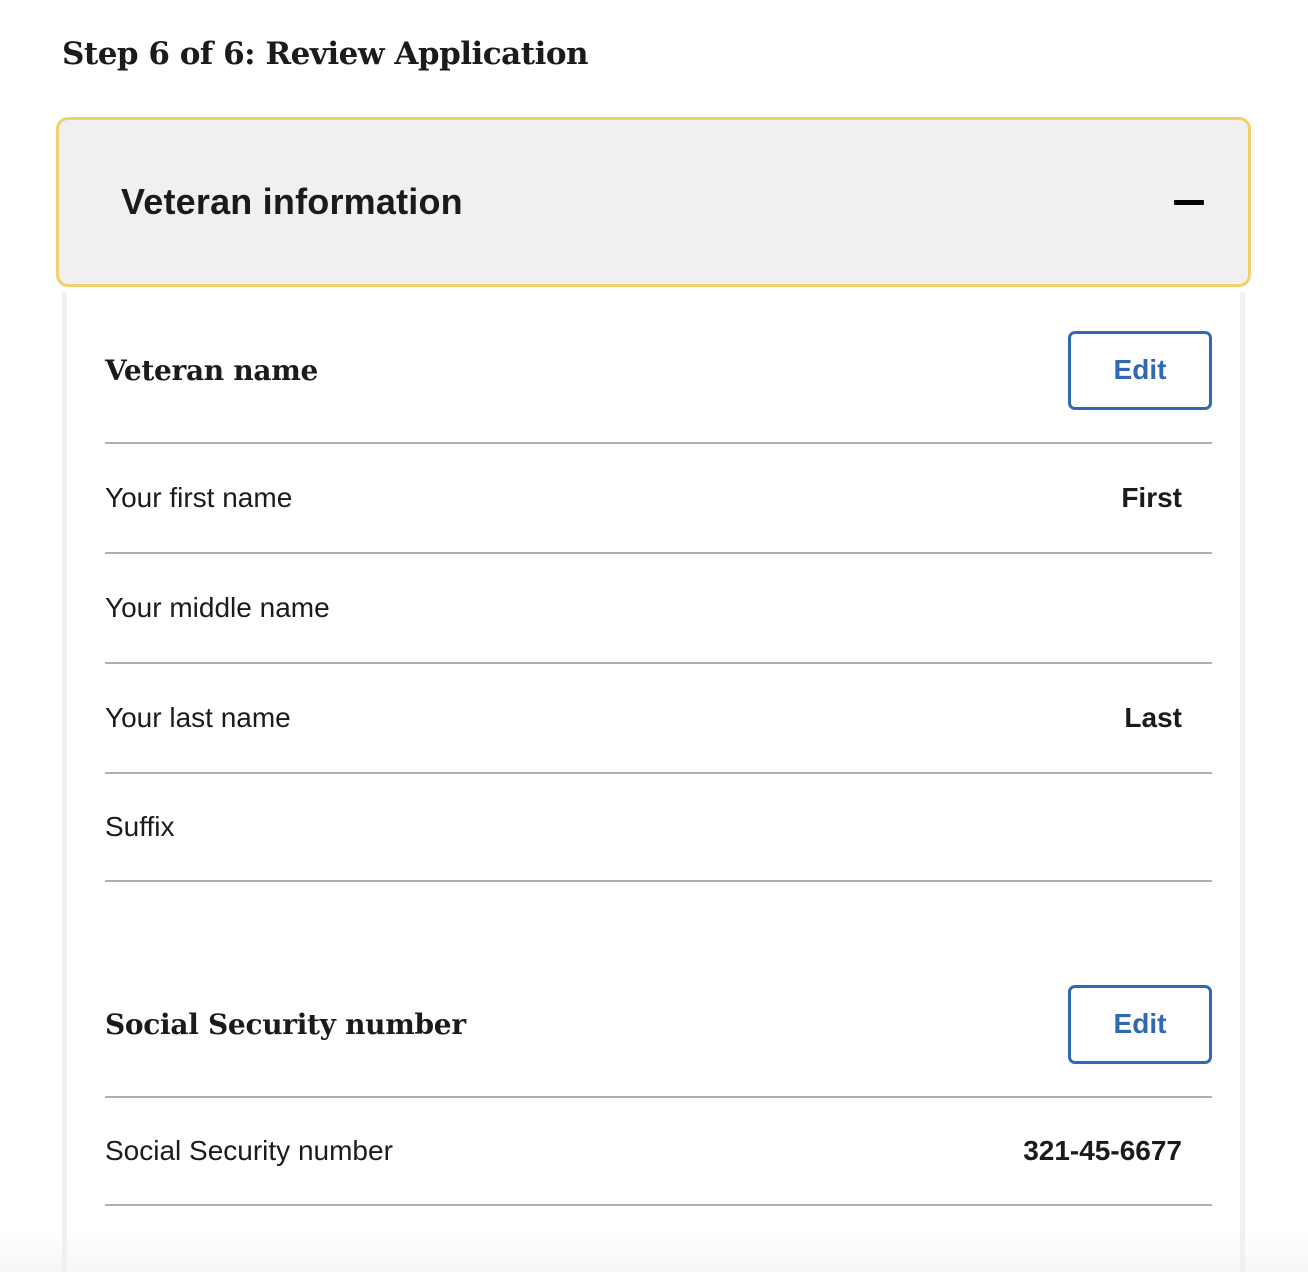 This screenshot has height=1272, width=1308. What do you see at coordinates (1189, 202) in the screenshot?
I see `minus-icon` at bounding box center [1189, 202].